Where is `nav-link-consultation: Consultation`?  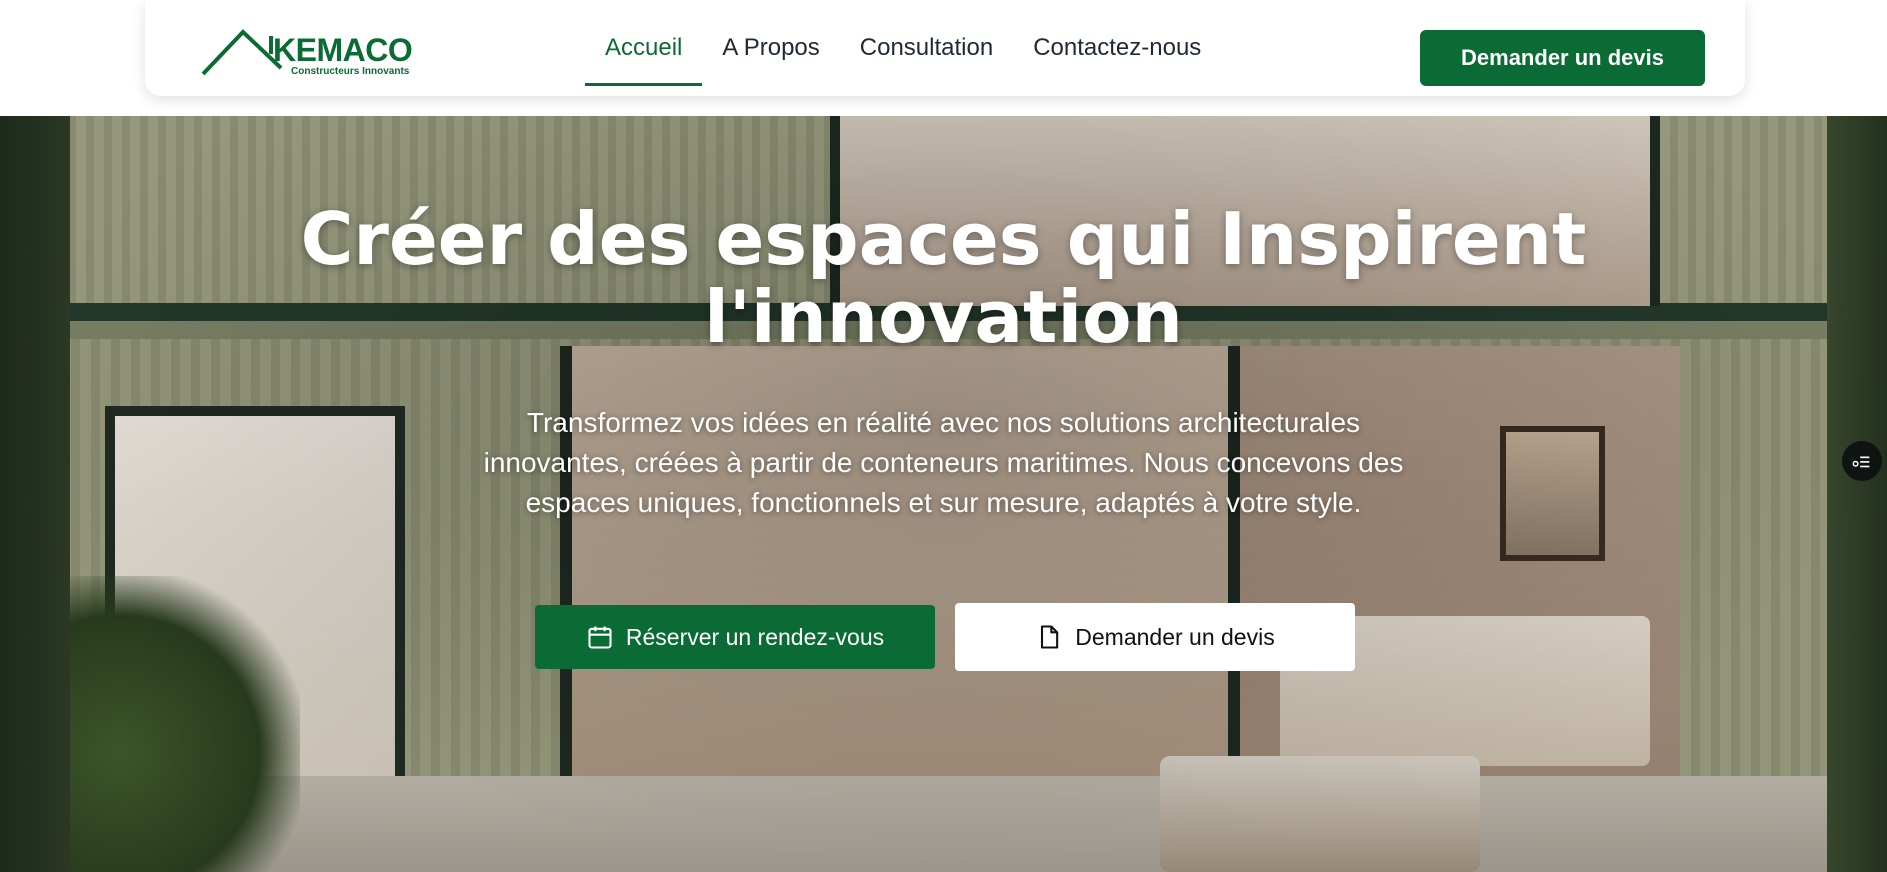
nav-link-consultation: Consultation is located at coordinates (926, 48).